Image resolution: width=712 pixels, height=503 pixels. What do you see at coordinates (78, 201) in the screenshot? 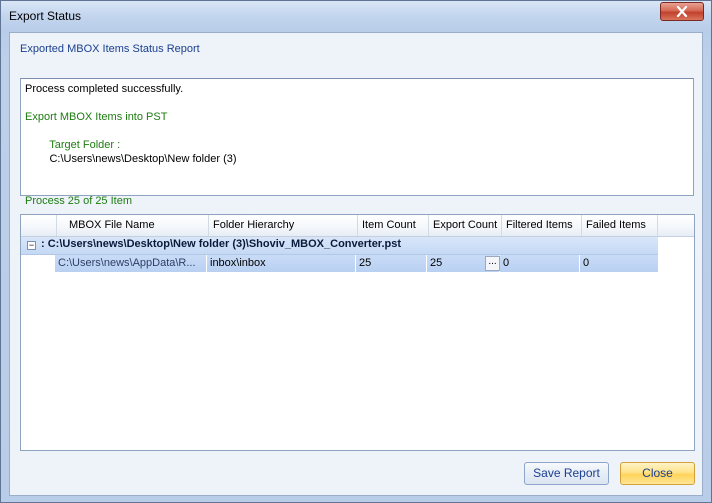
I see `log-progress-line: Process 25 of 25 Item` at bounding box center [78, 201].